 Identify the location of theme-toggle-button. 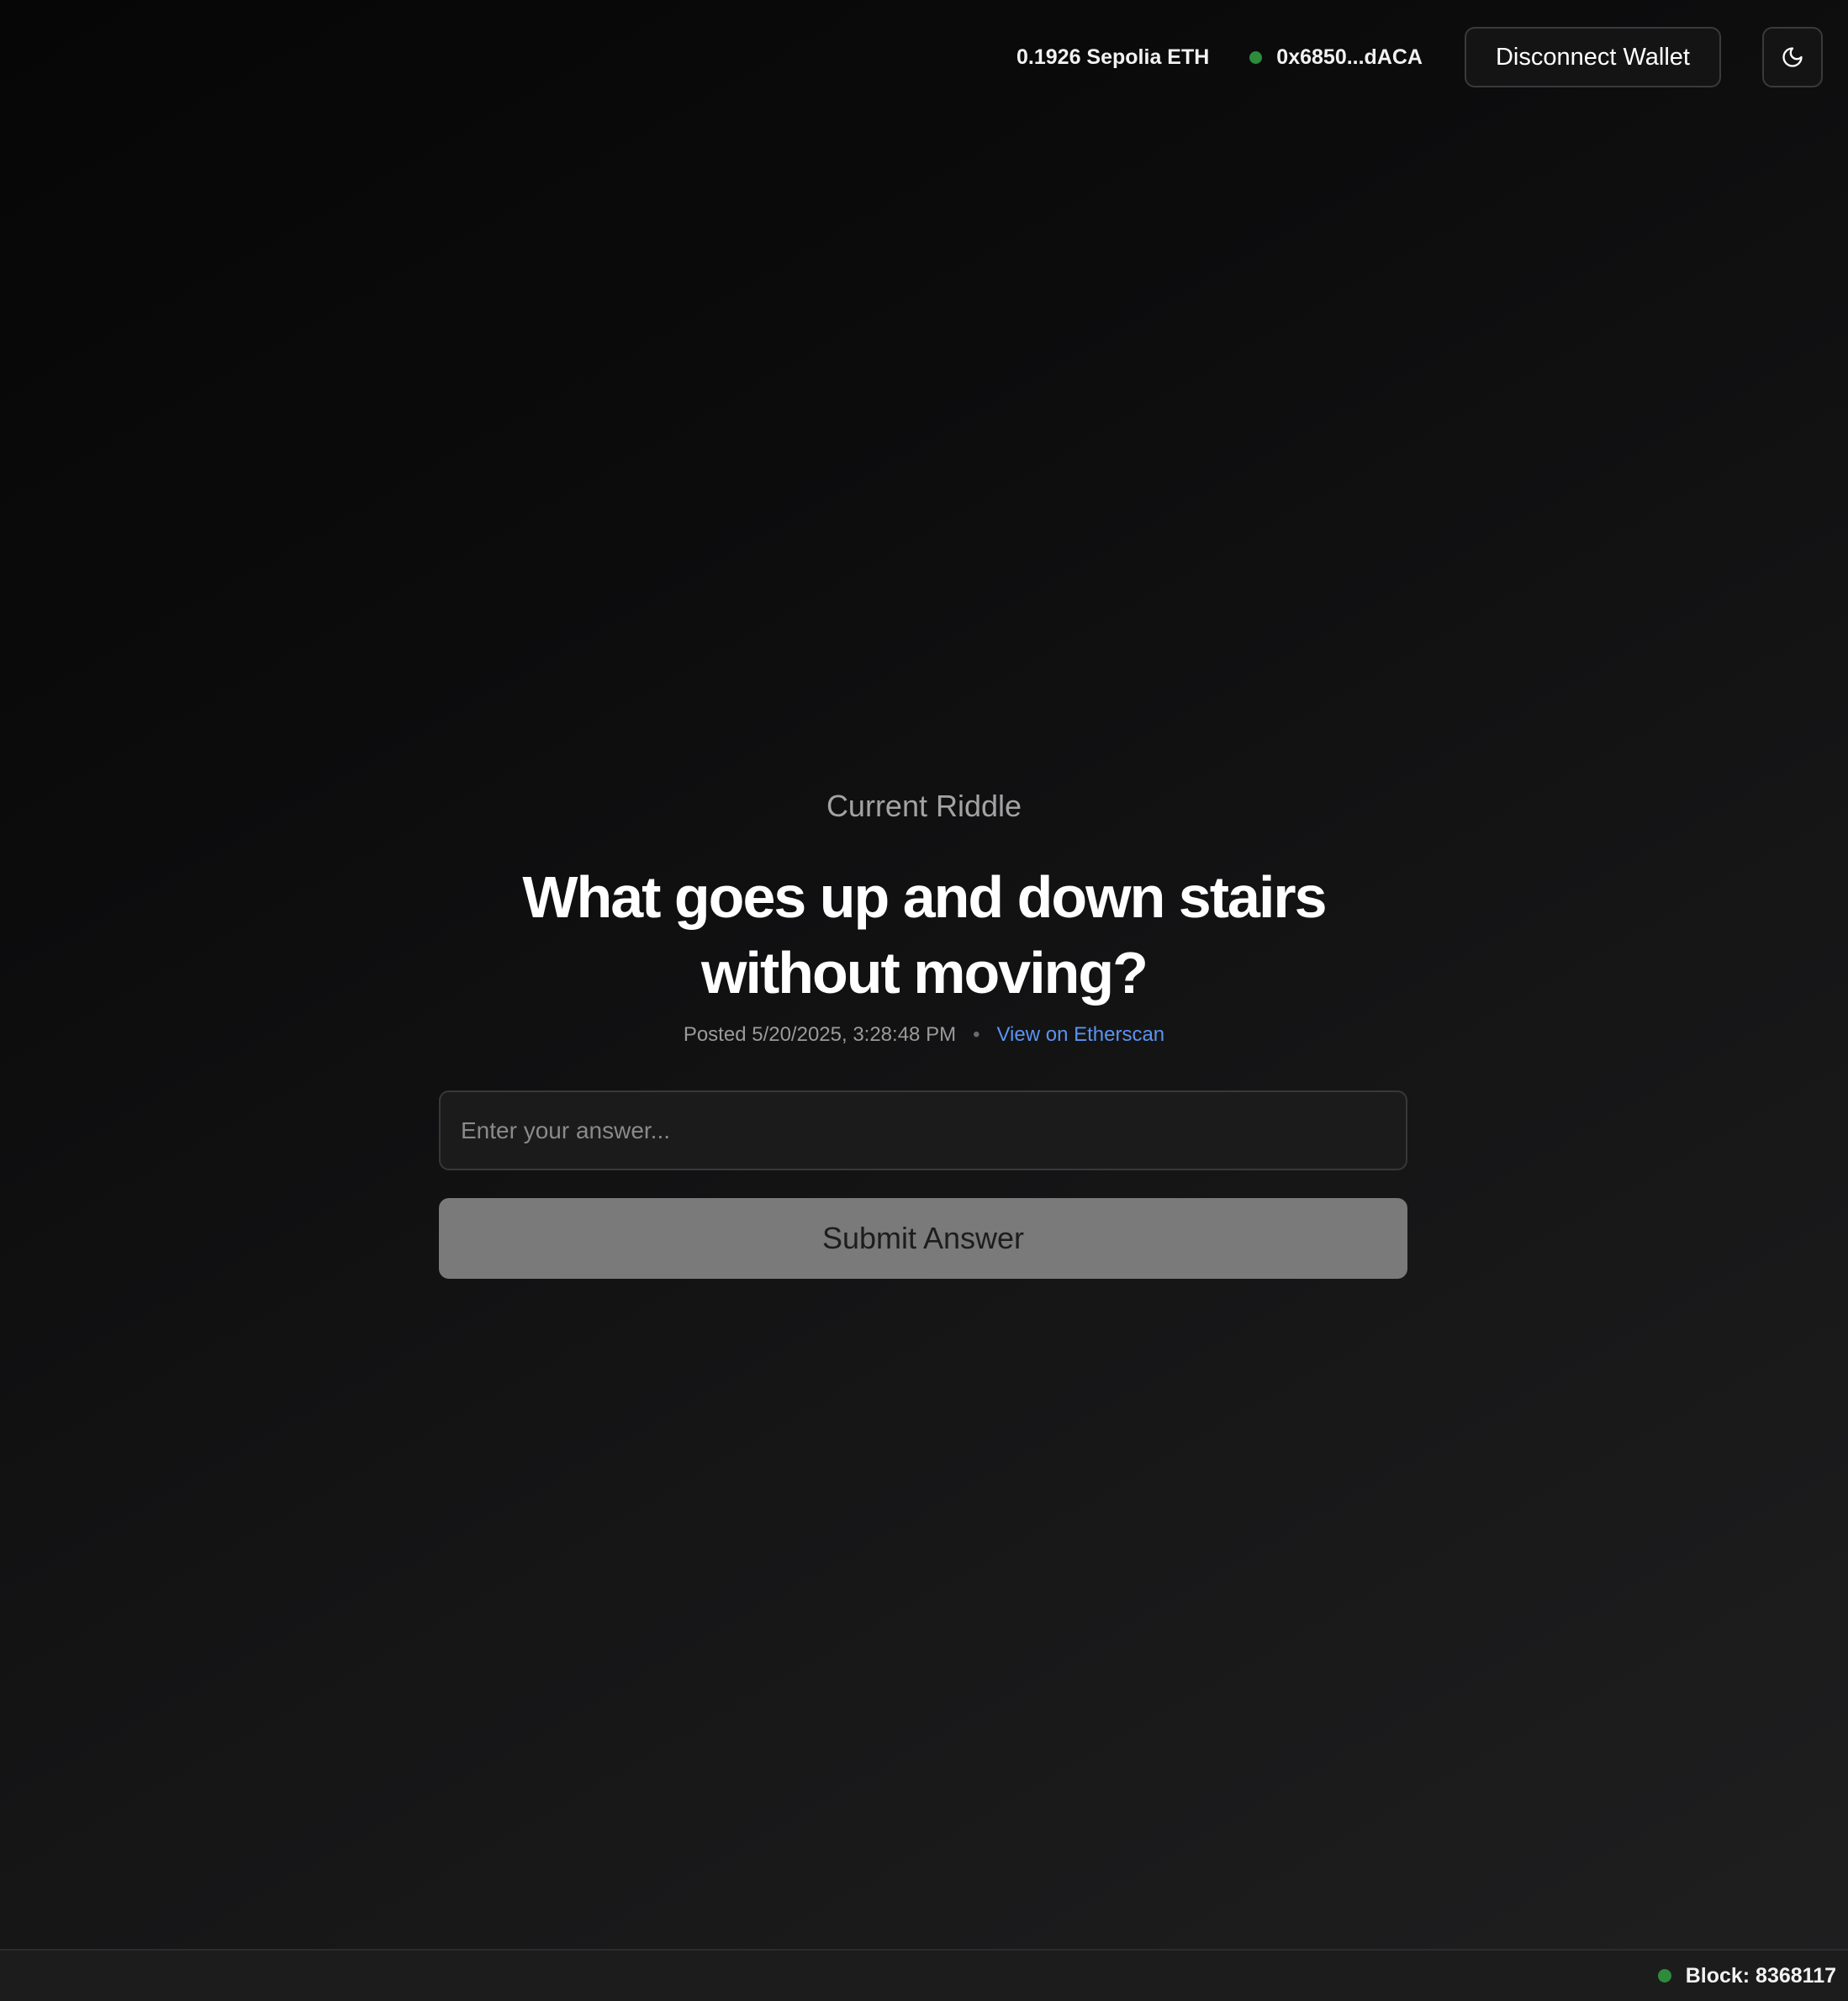
(1793, 57).